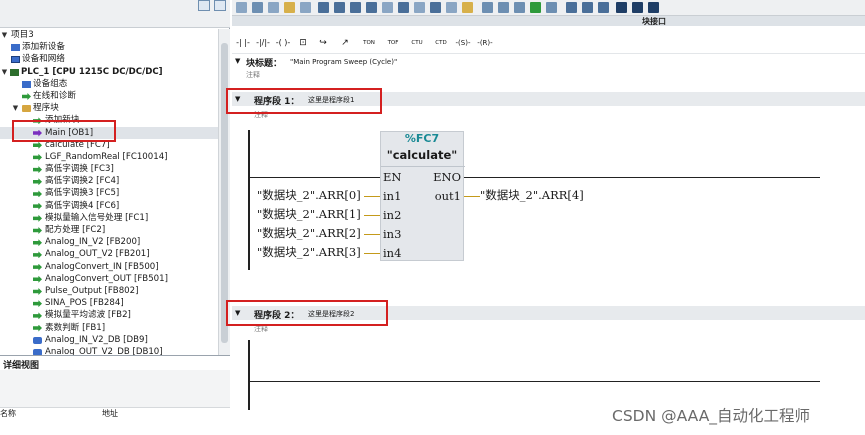  I want to click on fc-name: "calculate", so click(422, 155).